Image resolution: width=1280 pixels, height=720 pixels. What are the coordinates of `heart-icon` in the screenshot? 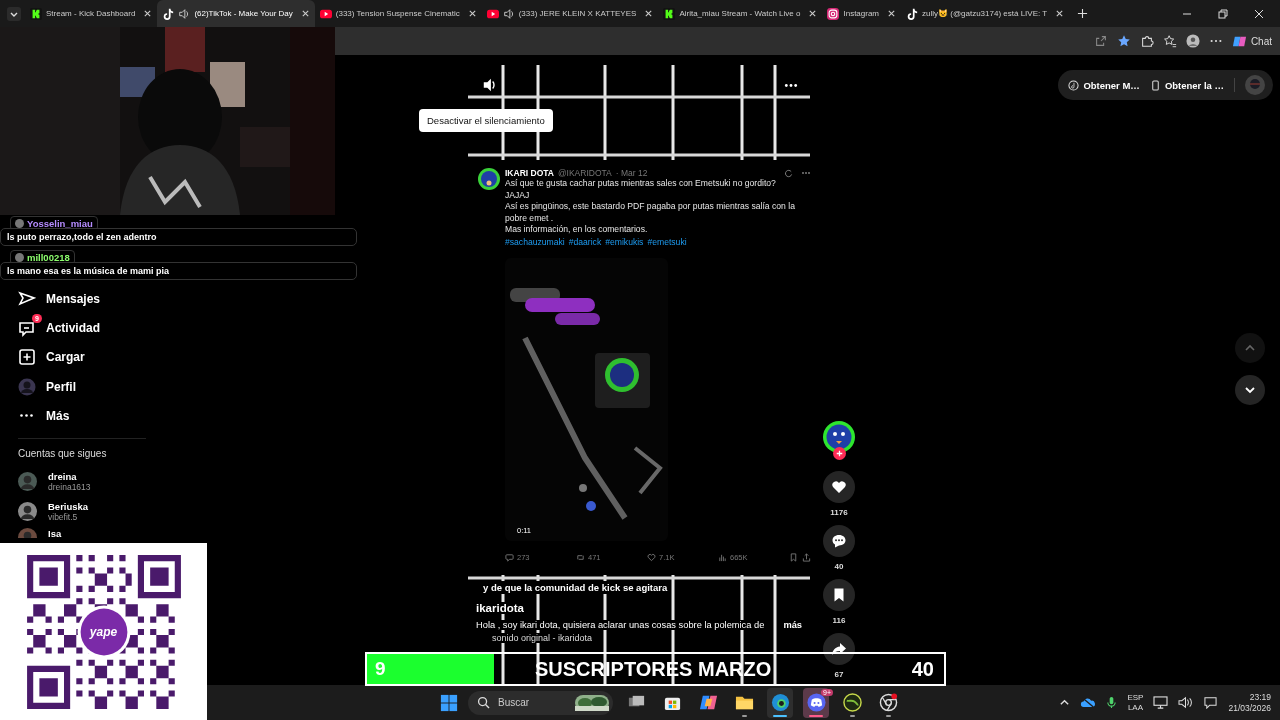 It's located at (839, 487).